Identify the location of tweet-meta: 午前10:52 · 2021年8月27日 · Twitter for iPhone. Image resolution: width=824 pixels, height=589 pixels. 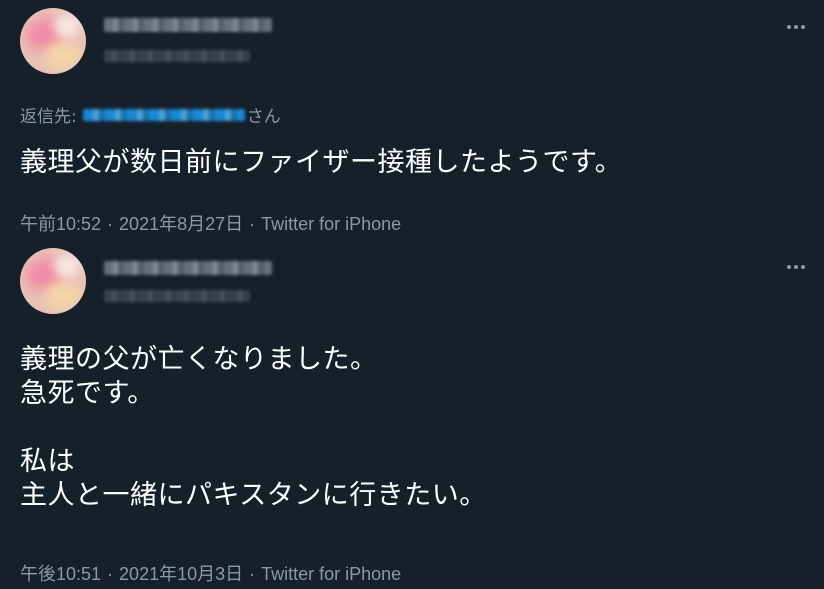
(210, 223).